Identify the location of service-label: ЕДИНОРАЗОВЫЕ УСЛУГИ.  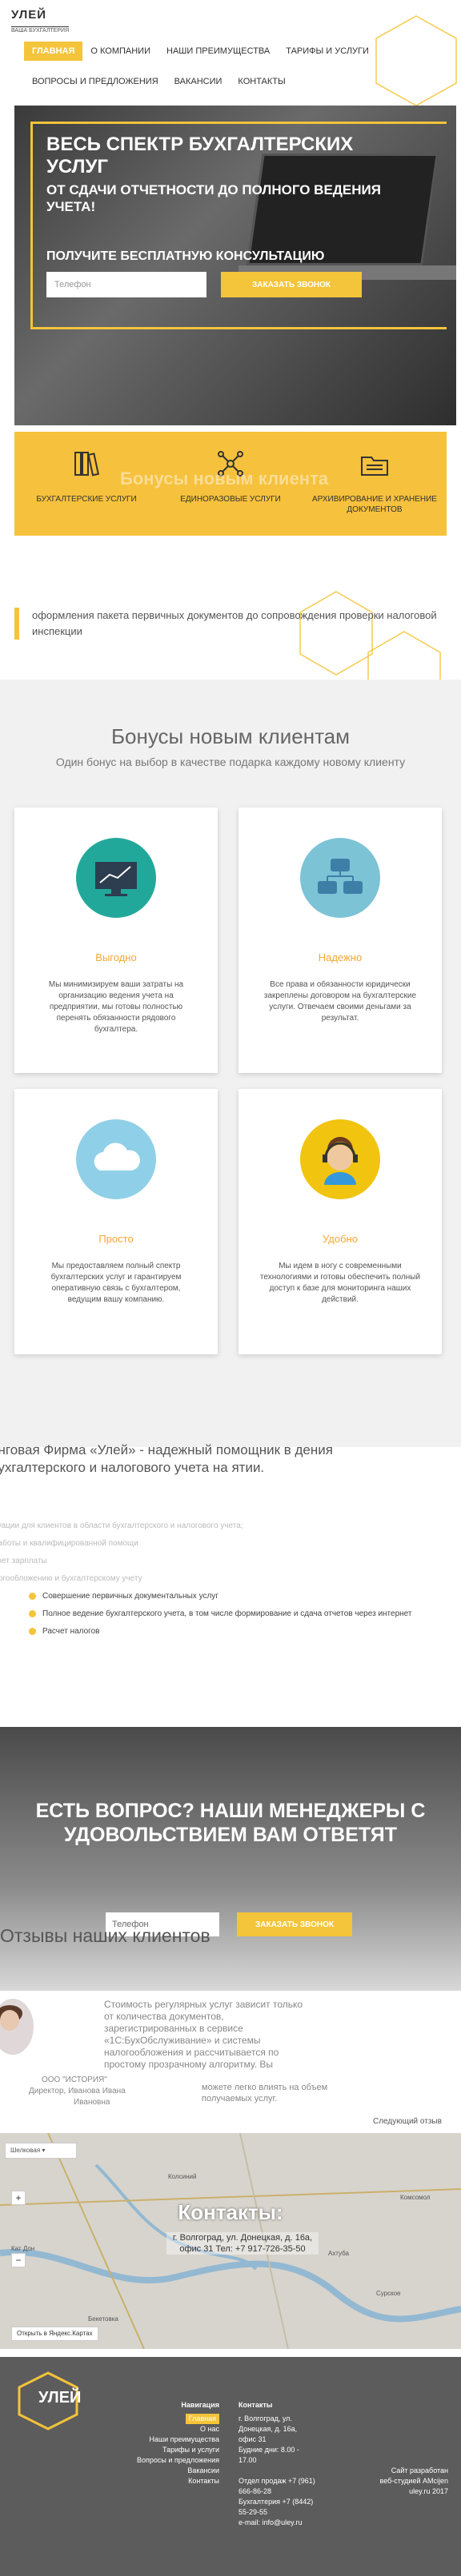
(230, 499).